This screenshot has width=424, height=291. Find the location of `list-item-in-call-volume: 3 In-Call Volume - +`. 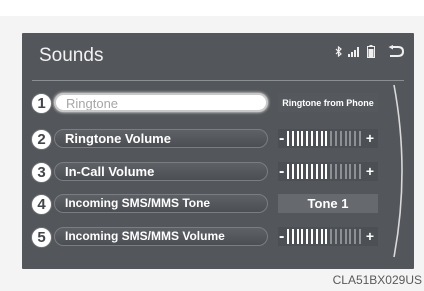

list-item-in-call-volume: 3 In-Call Volume - + is located at coordinates (218, 172).